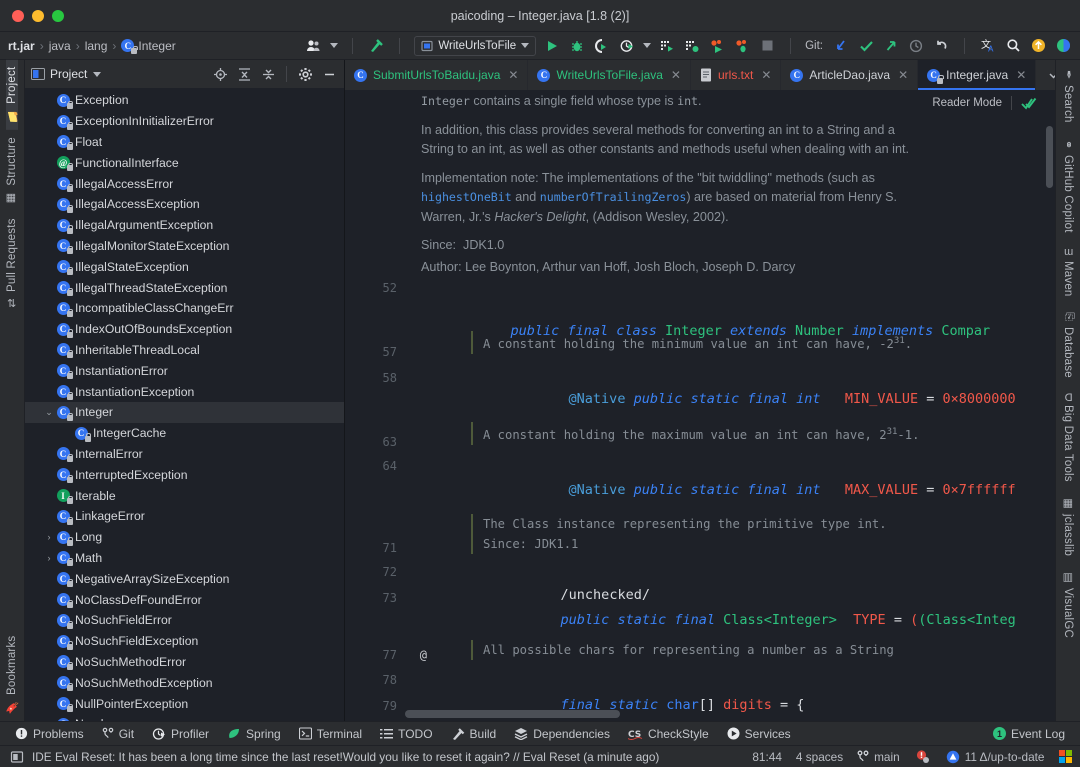 The width and height of the screenshot is (1080, 767). What do you see at coordinates (184, 495) in the screenshot?
I see `tree-node: I Iterable` at bounding box center [184, 495].